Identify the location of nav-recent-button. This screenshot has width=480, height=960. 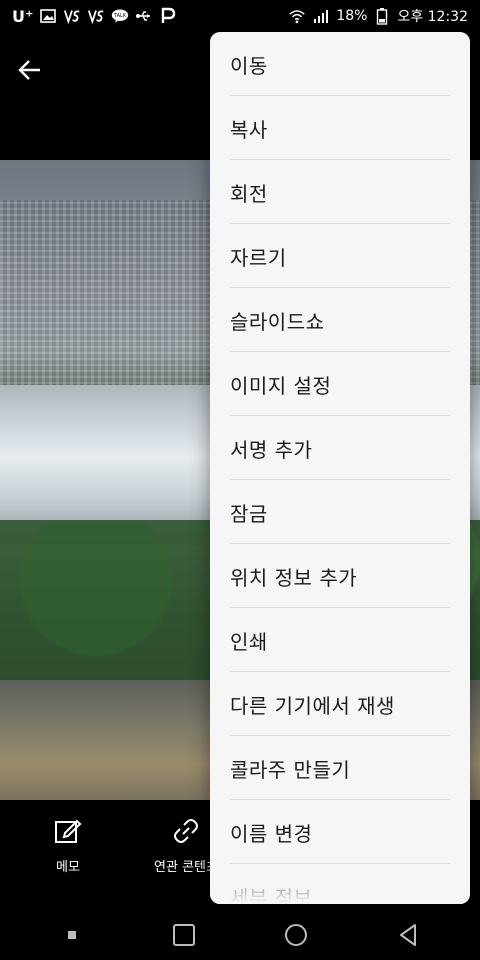
(184, 935).